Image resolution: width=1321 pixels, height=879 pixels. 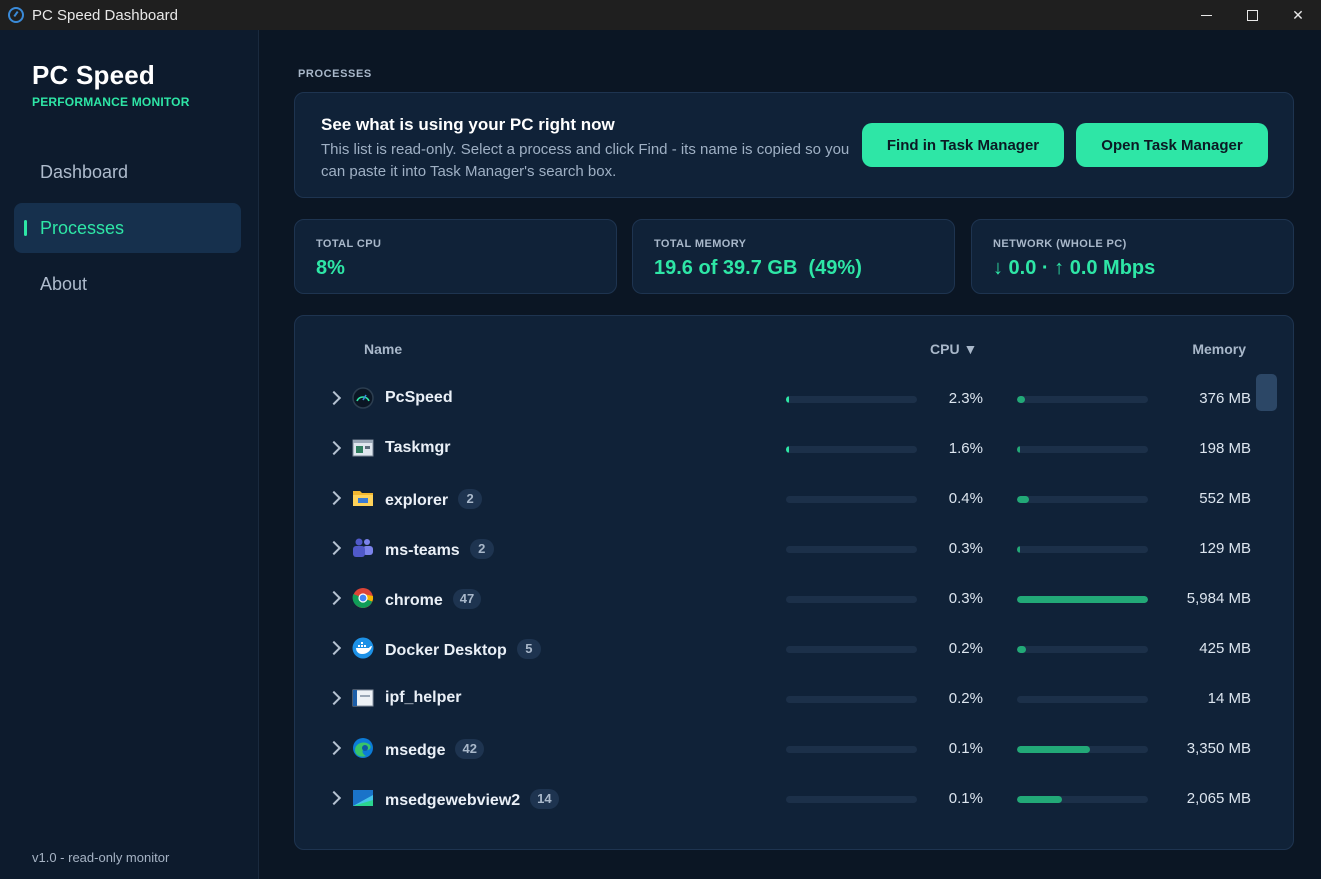 I want to click on minimize-button, so click(x=1206, y=15).